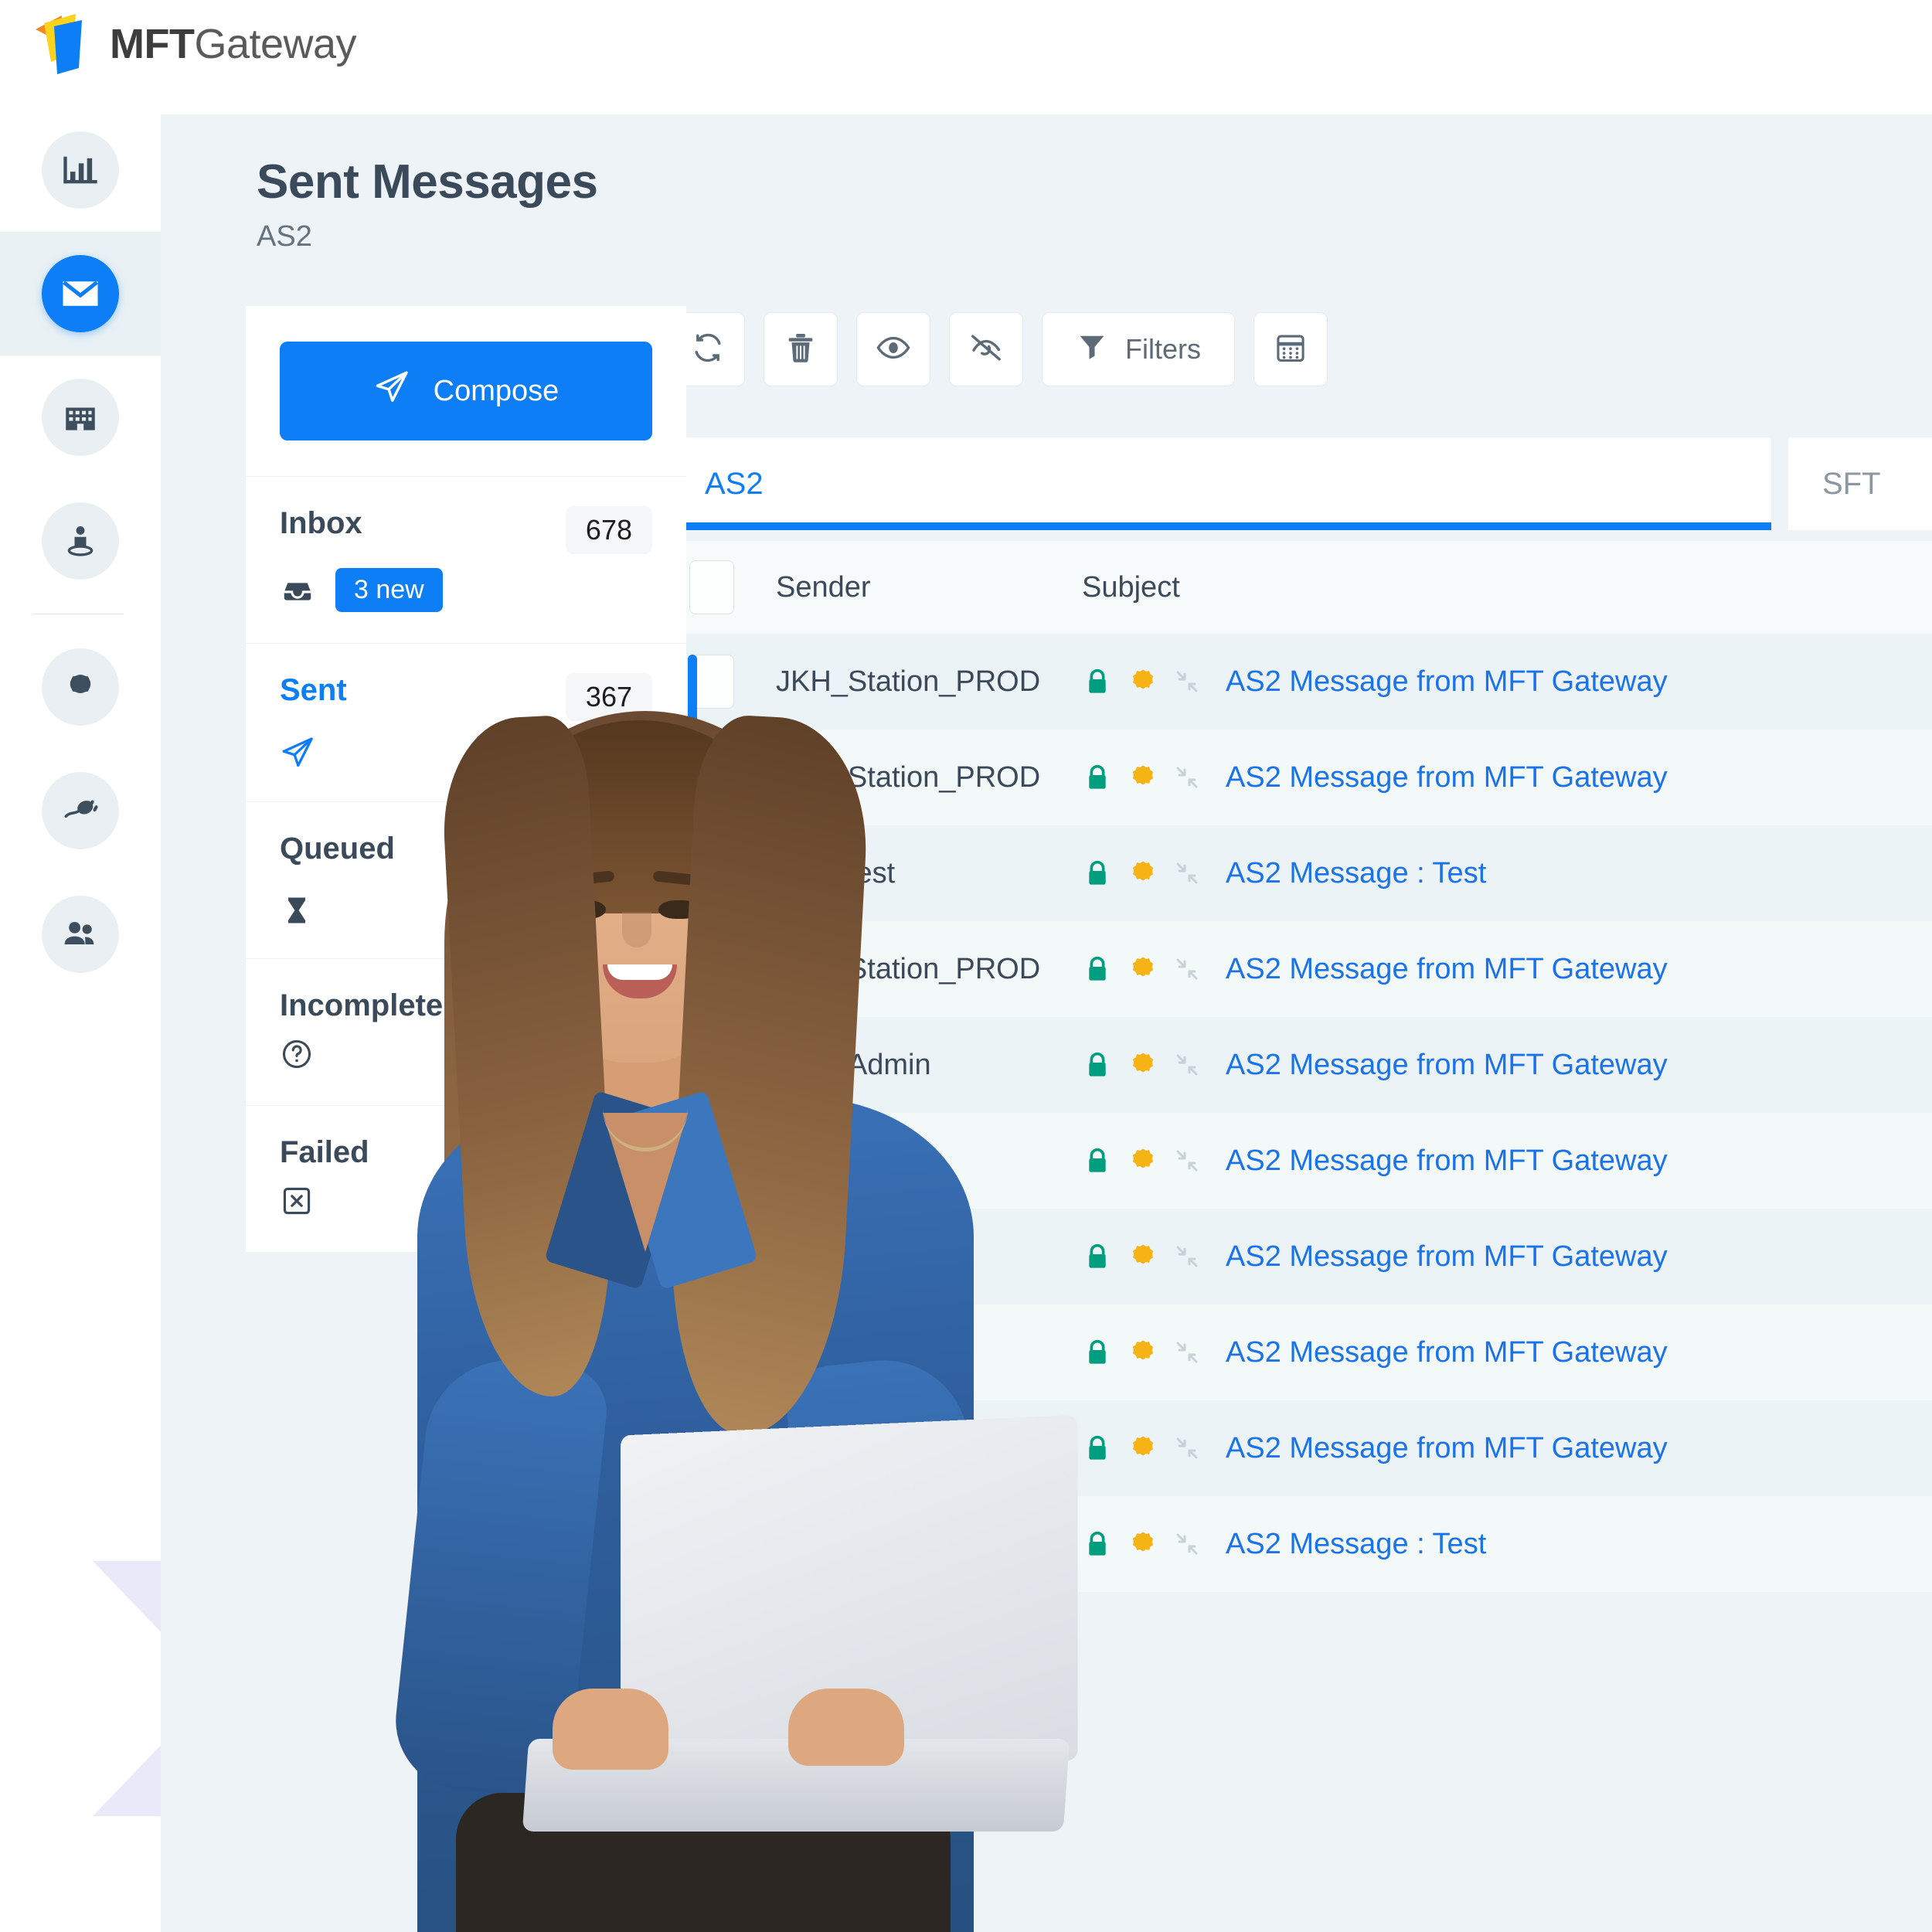 The height and width of the screenshot is (1932, 1932). What do you see at coordinates (466, 1031) in the screenshot?
I see `folder-item-incomplete: Incomplete` at bounding box center [466, 1031].